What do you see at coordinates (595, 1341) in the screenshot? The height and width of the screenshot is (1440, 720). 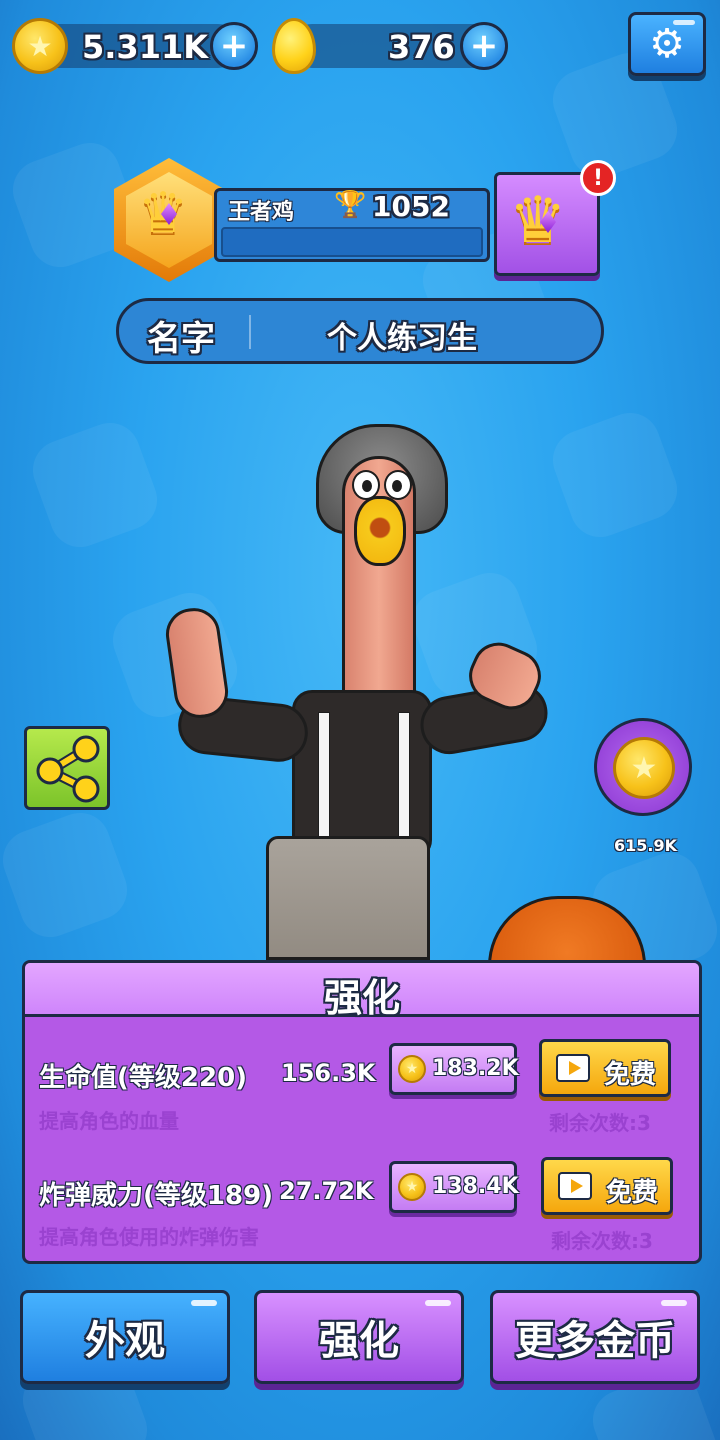 I see `tab-label: 更多金币` at bounding box center [595, 1341].